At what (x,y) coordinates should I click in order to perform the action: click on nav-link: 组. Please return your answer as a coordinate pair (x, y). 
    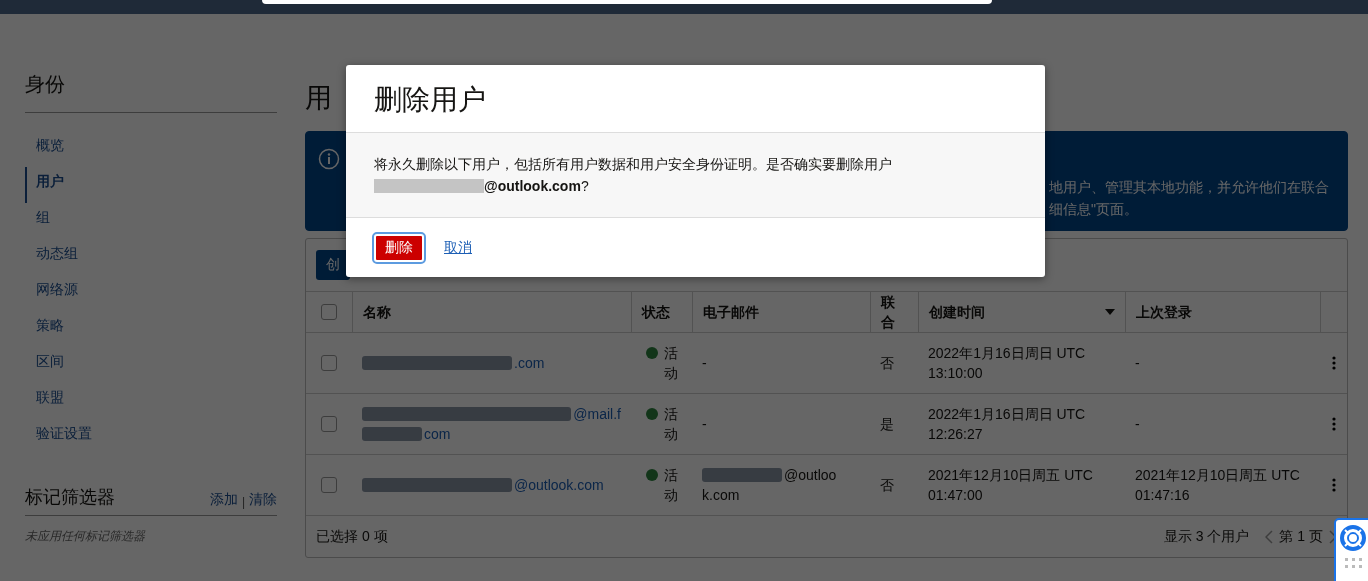
    Looking at the image, I should click on (151, 221).